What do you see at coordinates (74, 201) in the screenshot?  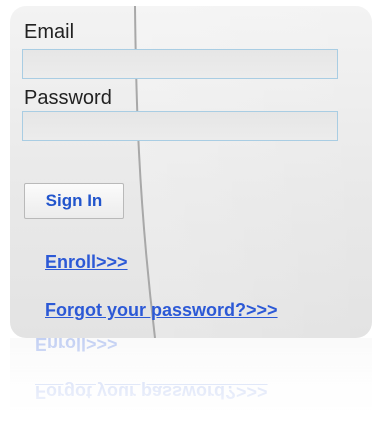 I see `sign-in-button: Sign In` at bounding box center [74, 201].